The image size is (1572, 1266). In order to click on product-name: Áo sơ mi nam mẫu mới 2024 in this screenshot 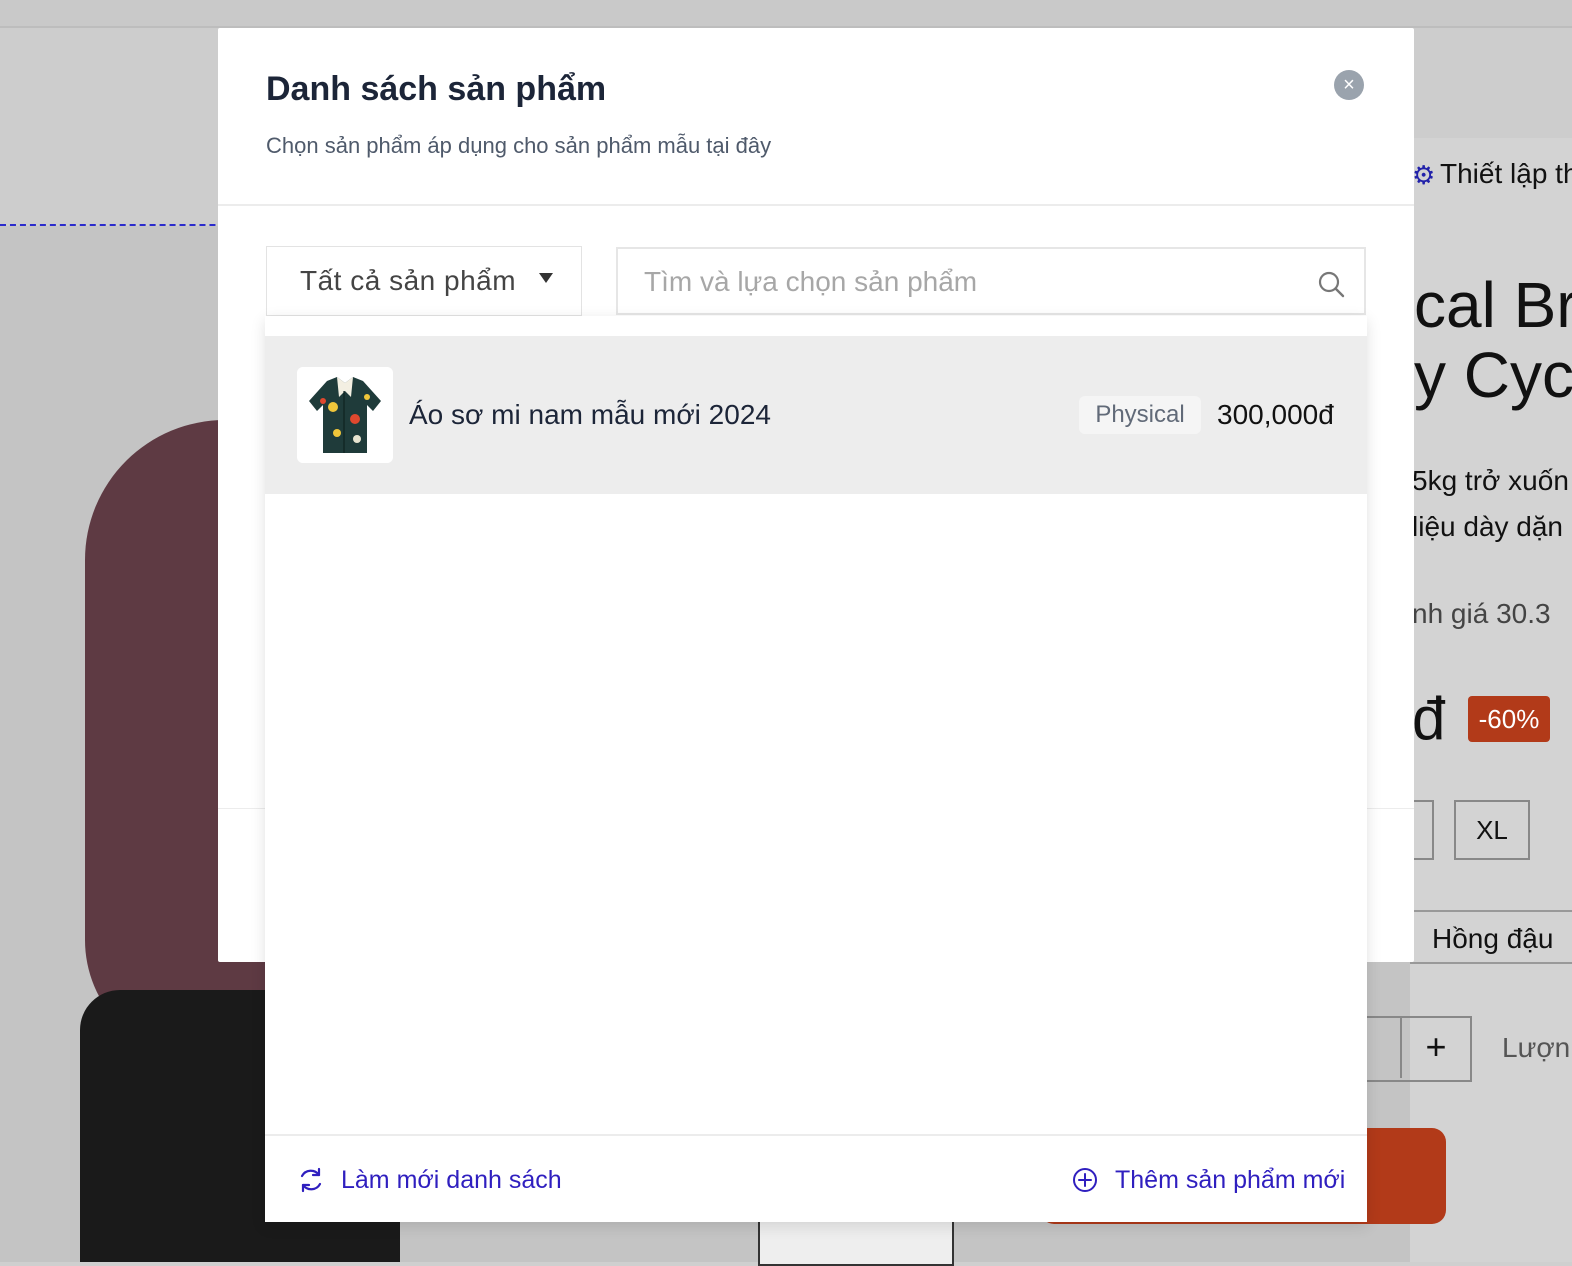, I will do `click(590, 414)`.